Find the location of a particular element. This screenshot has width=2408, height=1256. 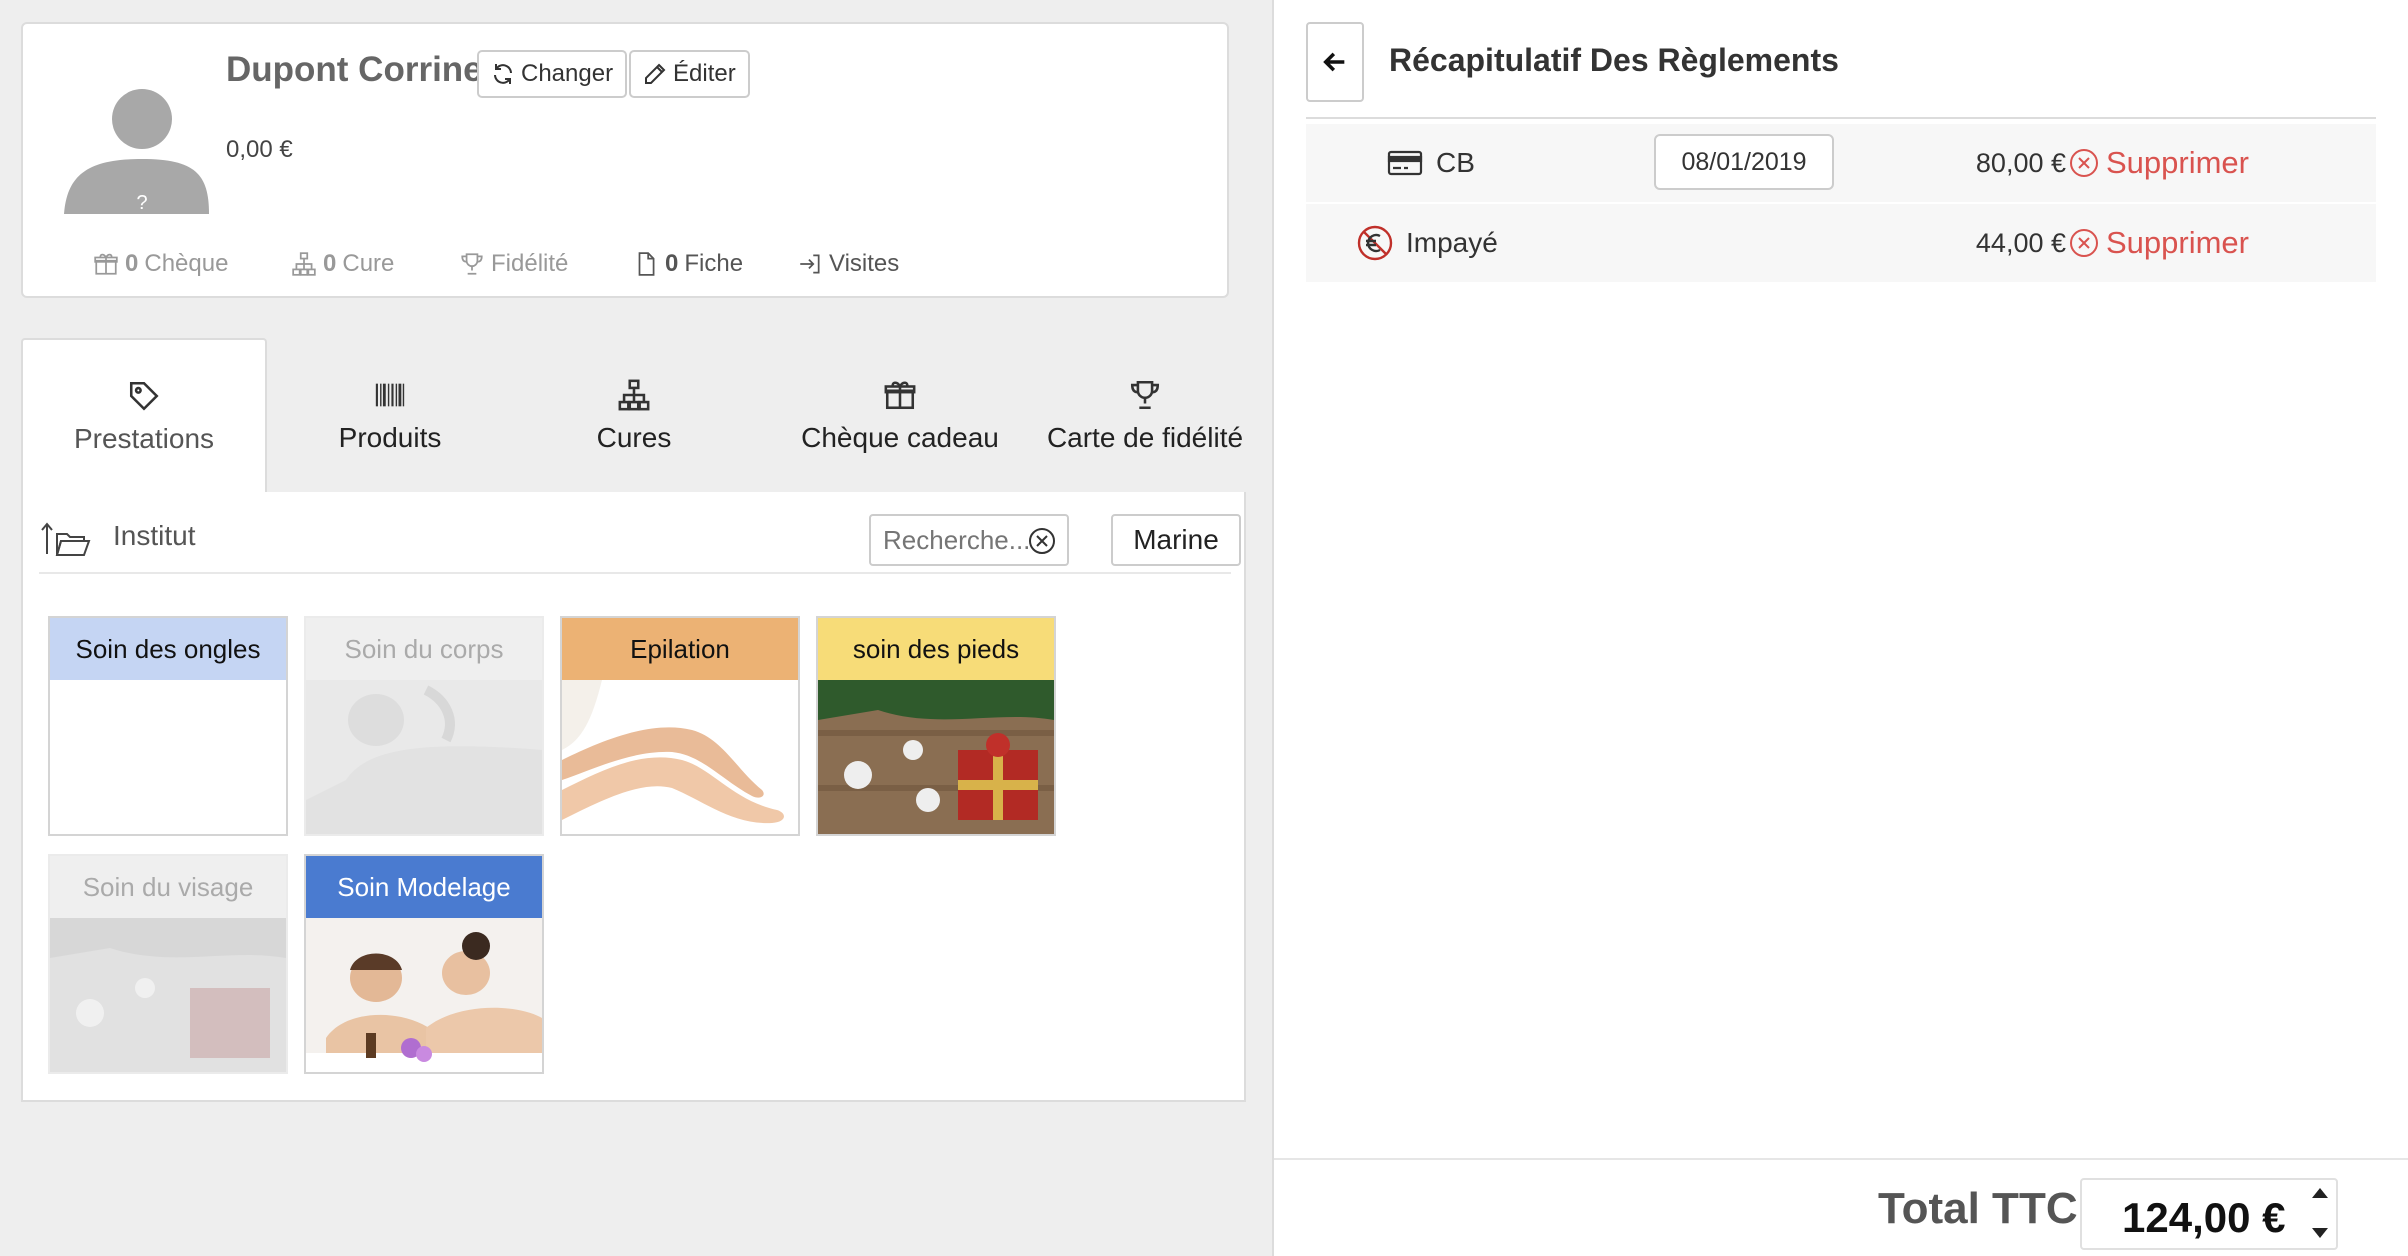

category-label: soin des pieds is located at coordinates (936, 649).